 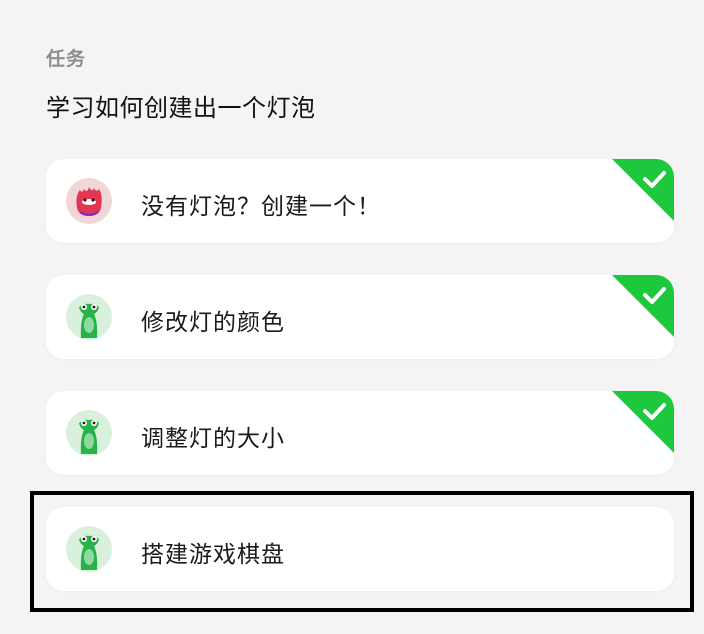 What do you see at coordinates (213, 555) in the screenshot?
I see `task-label: 搭建游戏棋盘` at bounding box center [213, 555].